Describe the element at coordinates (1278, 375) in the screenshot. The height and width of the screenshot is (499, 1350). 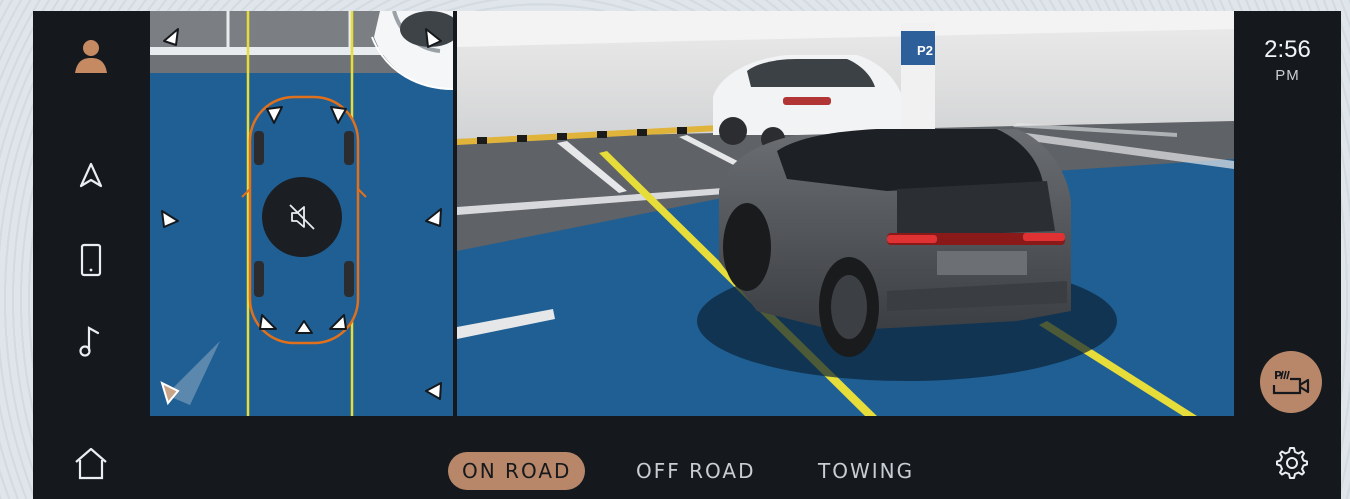
I see `svg-text: P` at that location.